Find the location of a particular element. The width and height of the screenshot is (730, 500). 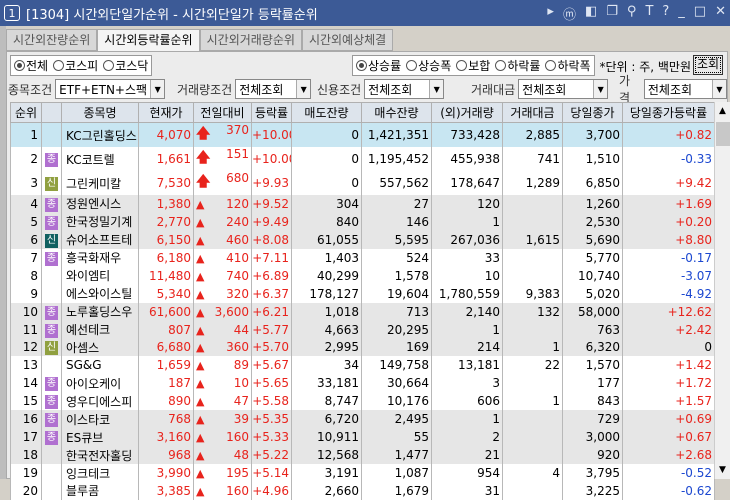

column-header: (외)거래량 is located at coordinates (467, 112).